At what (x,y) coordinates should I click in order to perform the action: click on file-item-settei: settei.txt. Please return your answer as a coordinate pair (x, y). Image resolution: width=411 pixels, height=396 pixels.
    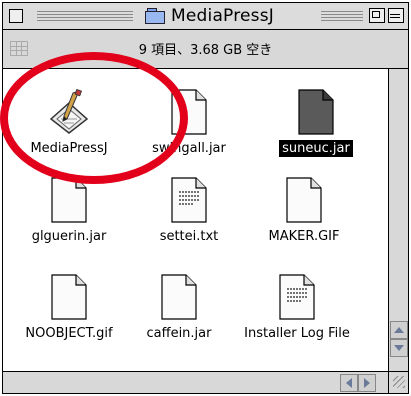
    Looking at the image, I should click on (189, 211).